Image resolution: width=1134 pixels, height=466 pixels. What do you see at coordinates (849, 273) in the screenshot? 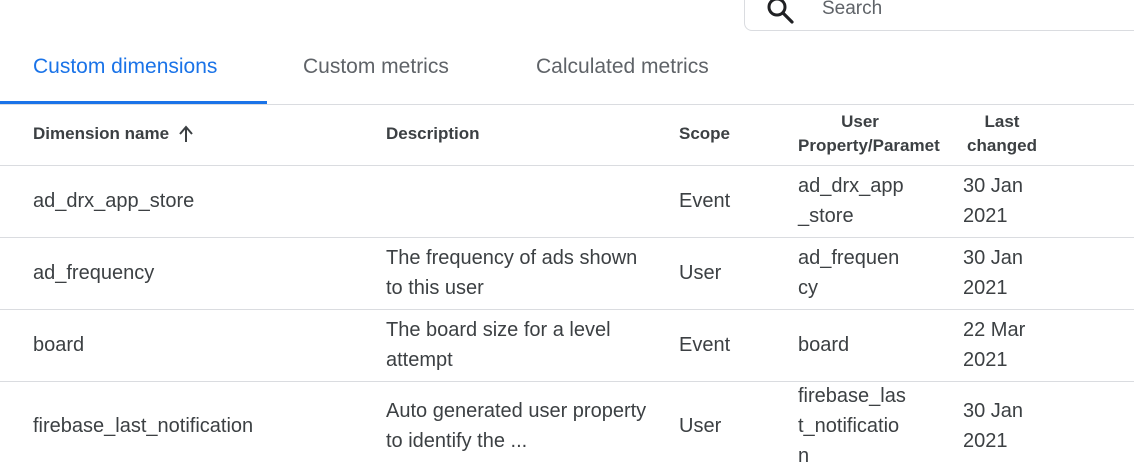
I see `user-property-parameter-cell: ad_frequency` at bounding box center [849, 273].